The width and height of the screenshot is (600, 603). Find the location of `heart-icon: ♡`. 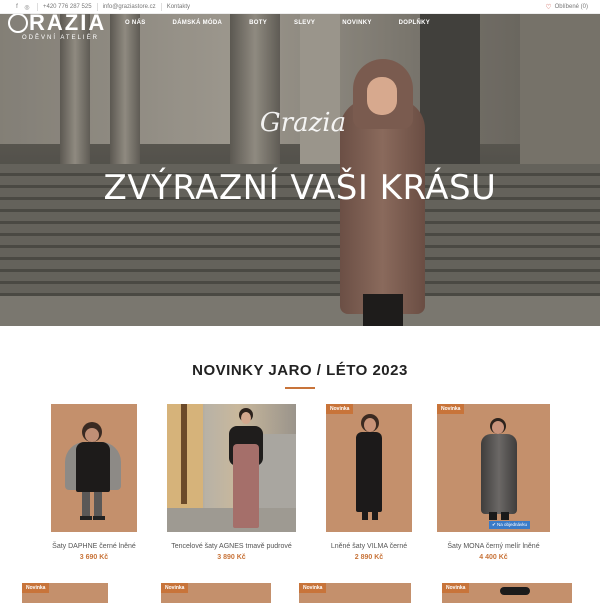

heart-icon: ♡ is located at coordinates (548, 7).